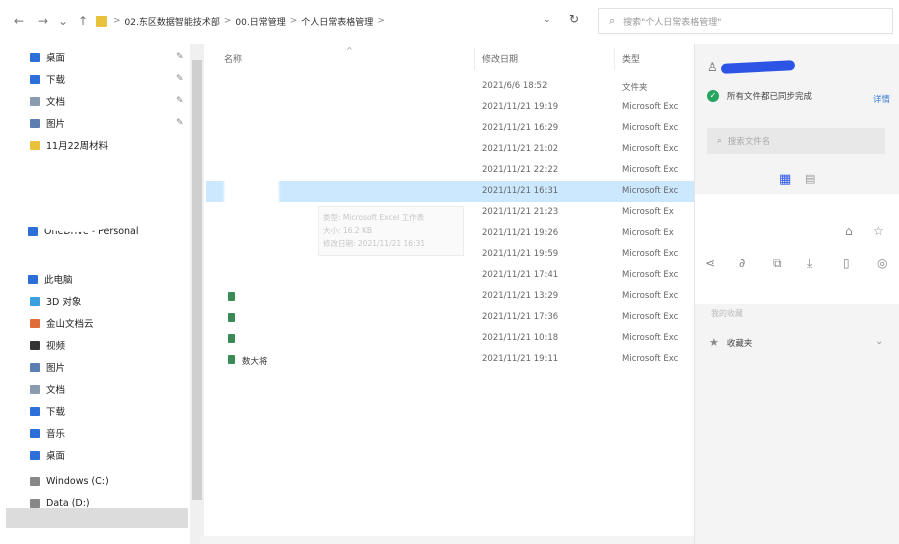  Describe the element at coordinates (520, 149) in the screenshot. I see `modified-date-cell: 2021/11/21 21:02` at that location.